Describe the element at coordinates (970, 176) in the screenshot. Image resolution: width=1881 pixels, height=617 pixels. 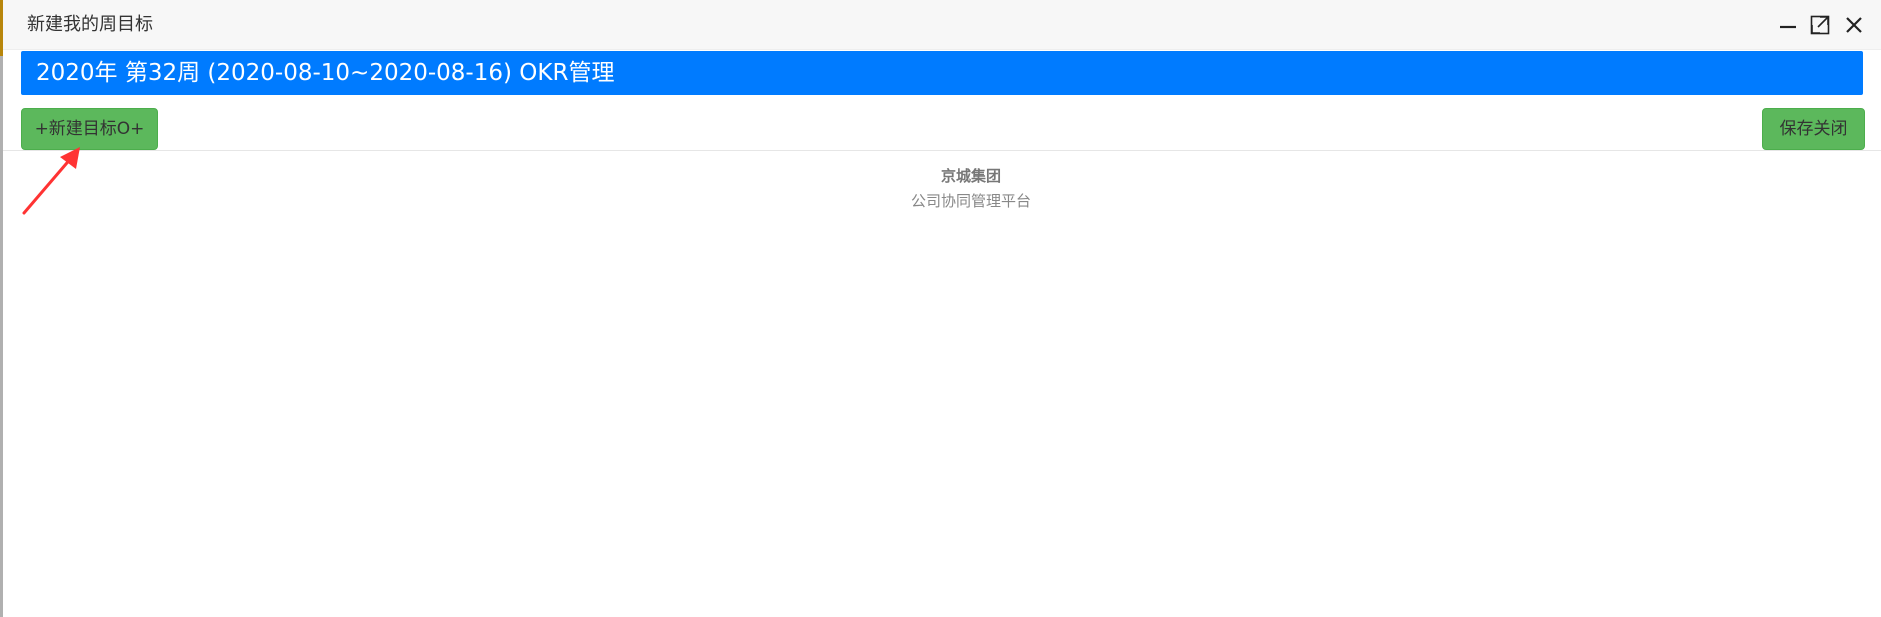
I see `footer-company-name: 京城集团` at that location.